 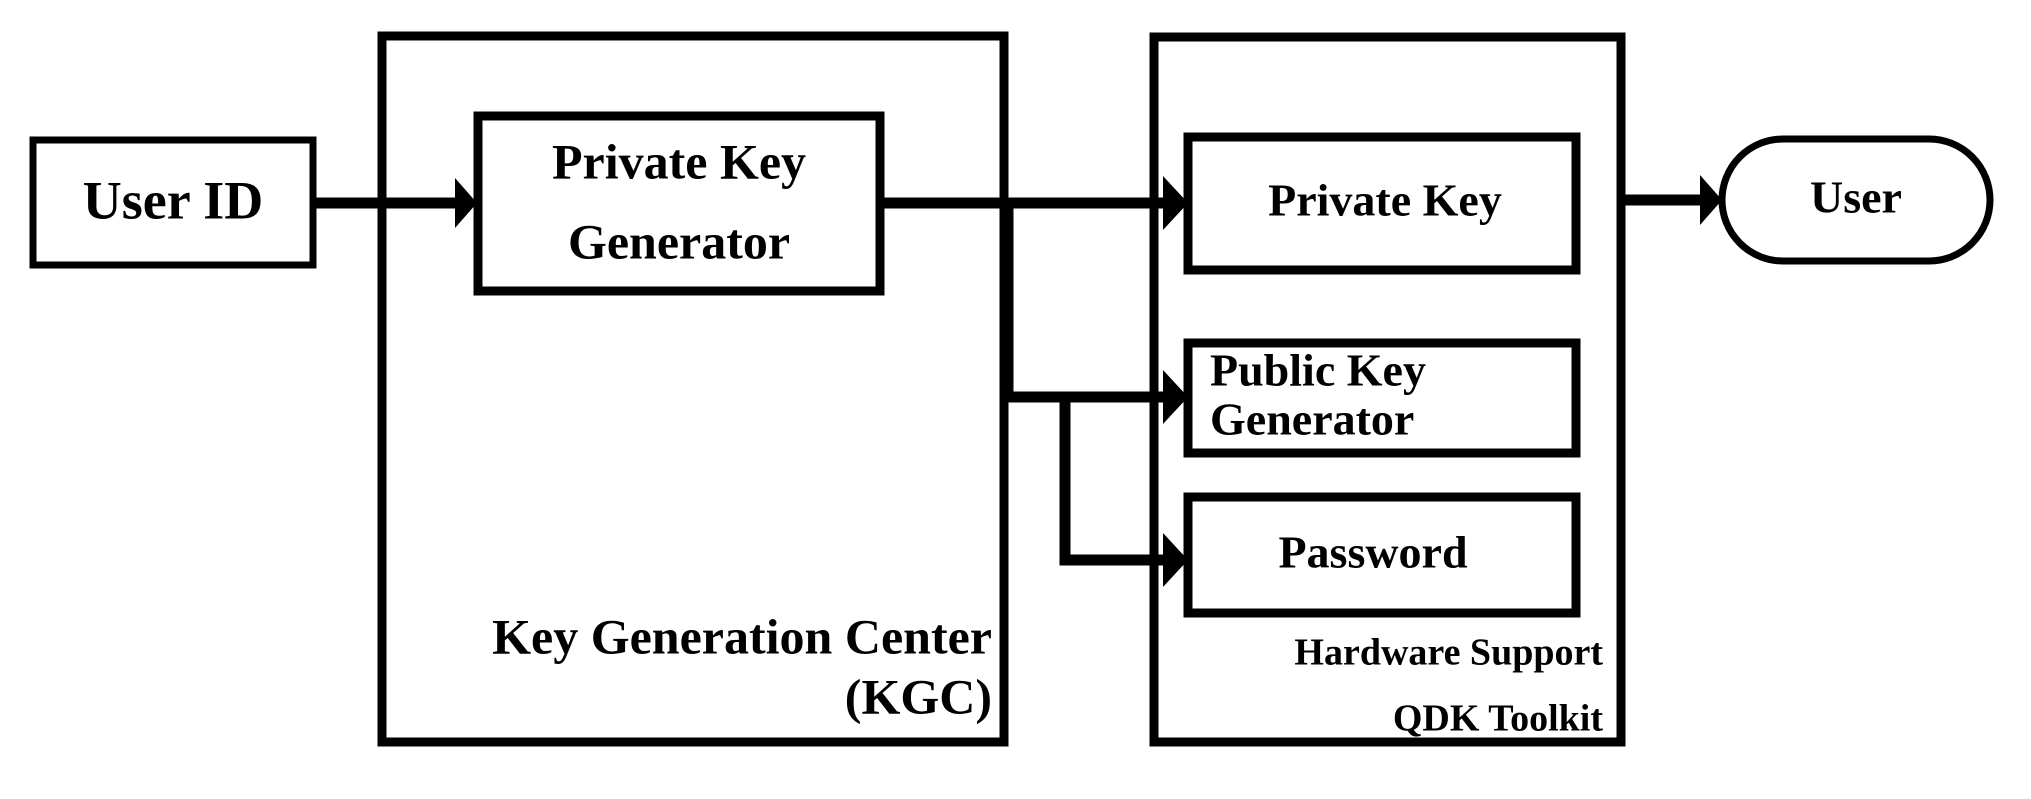 What do you see at coordinates (1498, 719) in the screenshot?
I see `hardware-label-line2: QDK Toolkit` at bounding box center [1498, 719].